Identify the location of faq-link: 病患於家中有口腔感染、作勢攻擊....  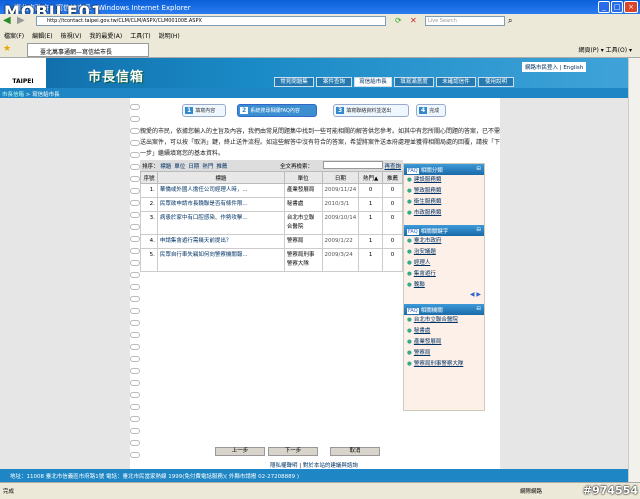
(204, 218).